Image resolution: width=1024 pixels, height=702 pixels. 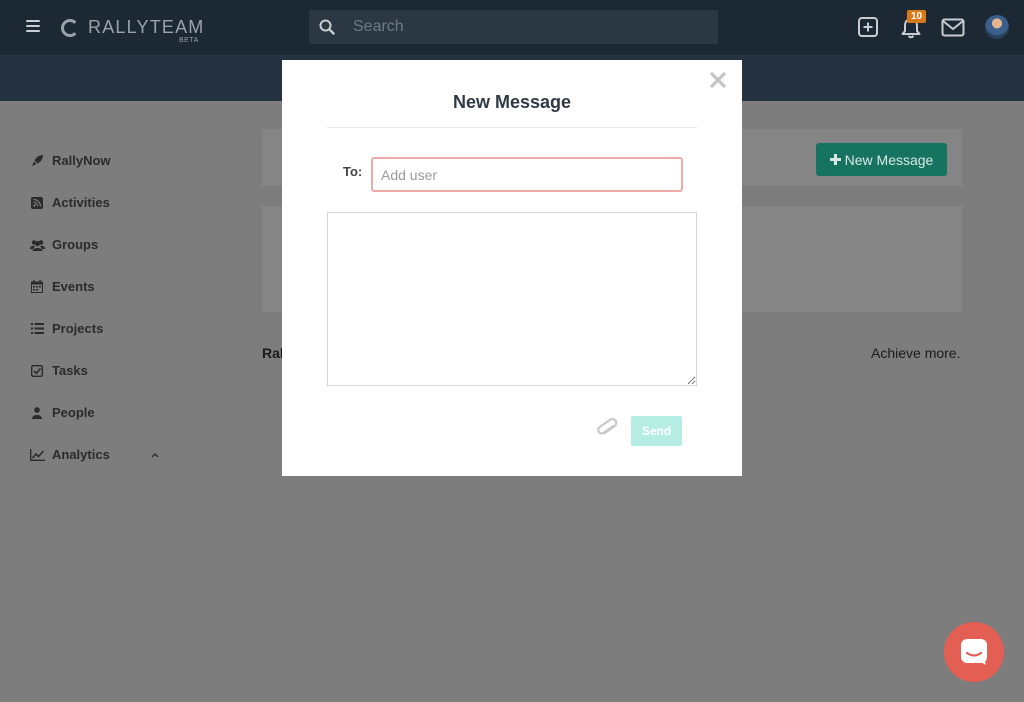 What do you see at coordinates (75, 244) in the screenshot?
I see `sidebar-item-label: Groups` at bounding box center [75, 244].